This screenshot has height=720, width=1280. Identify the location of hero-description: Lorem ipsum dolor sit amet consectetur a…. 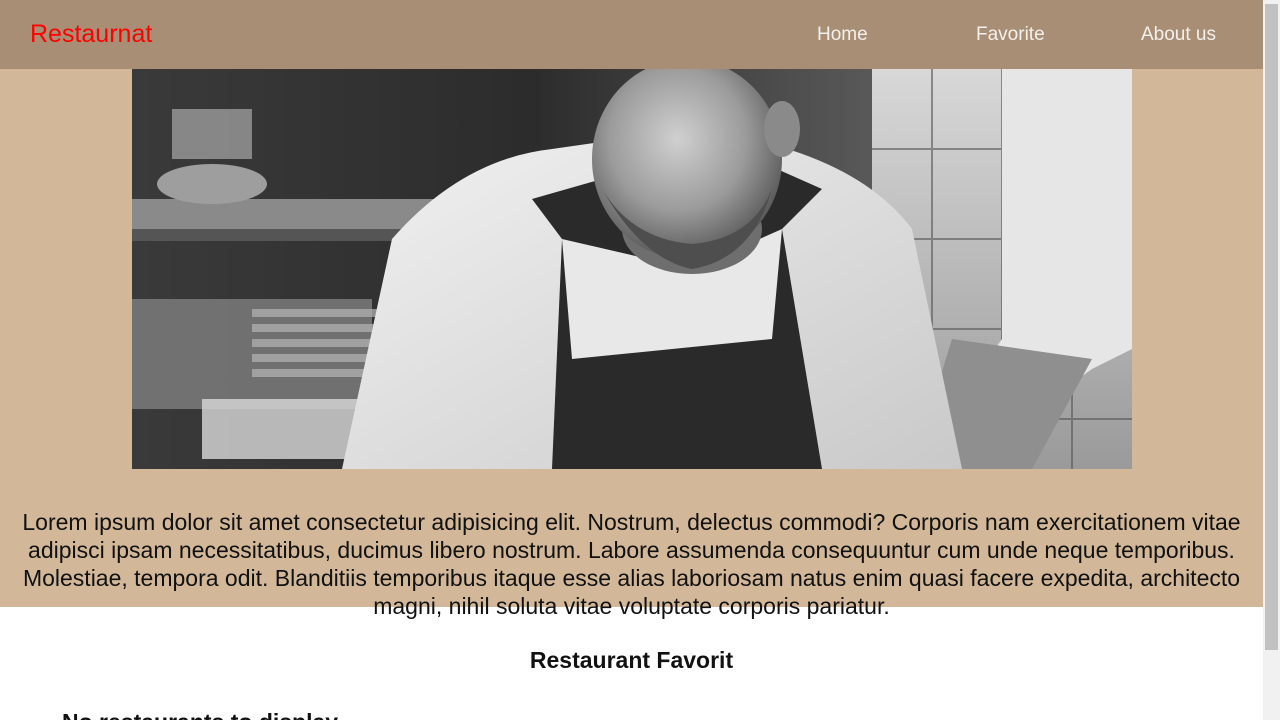
(631, 564).